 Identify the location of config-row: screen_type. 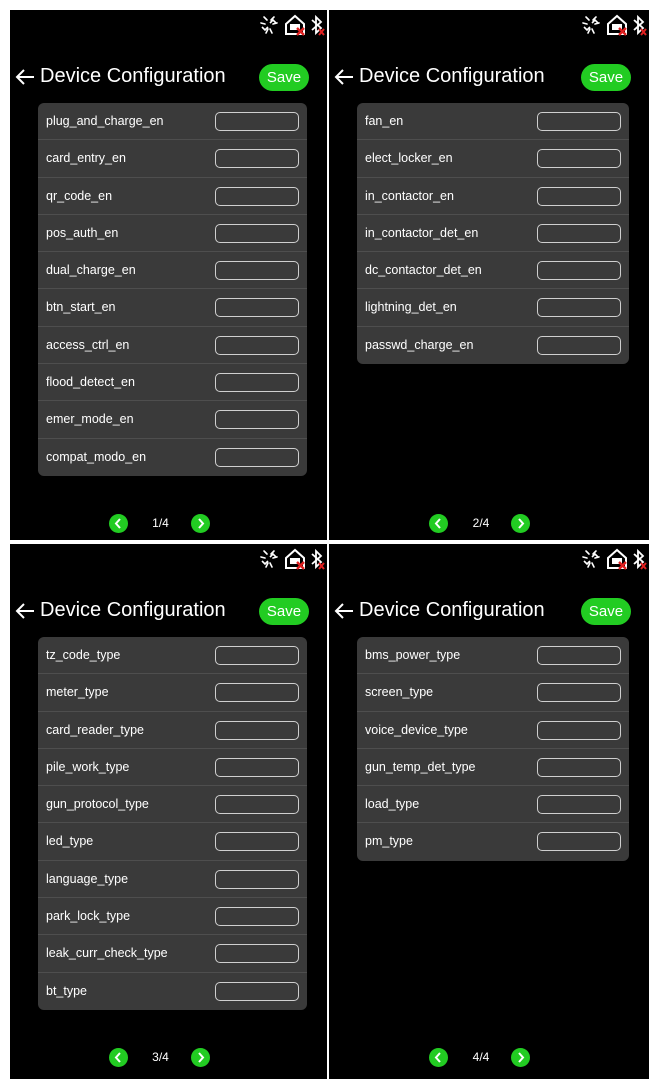
(493, 693).